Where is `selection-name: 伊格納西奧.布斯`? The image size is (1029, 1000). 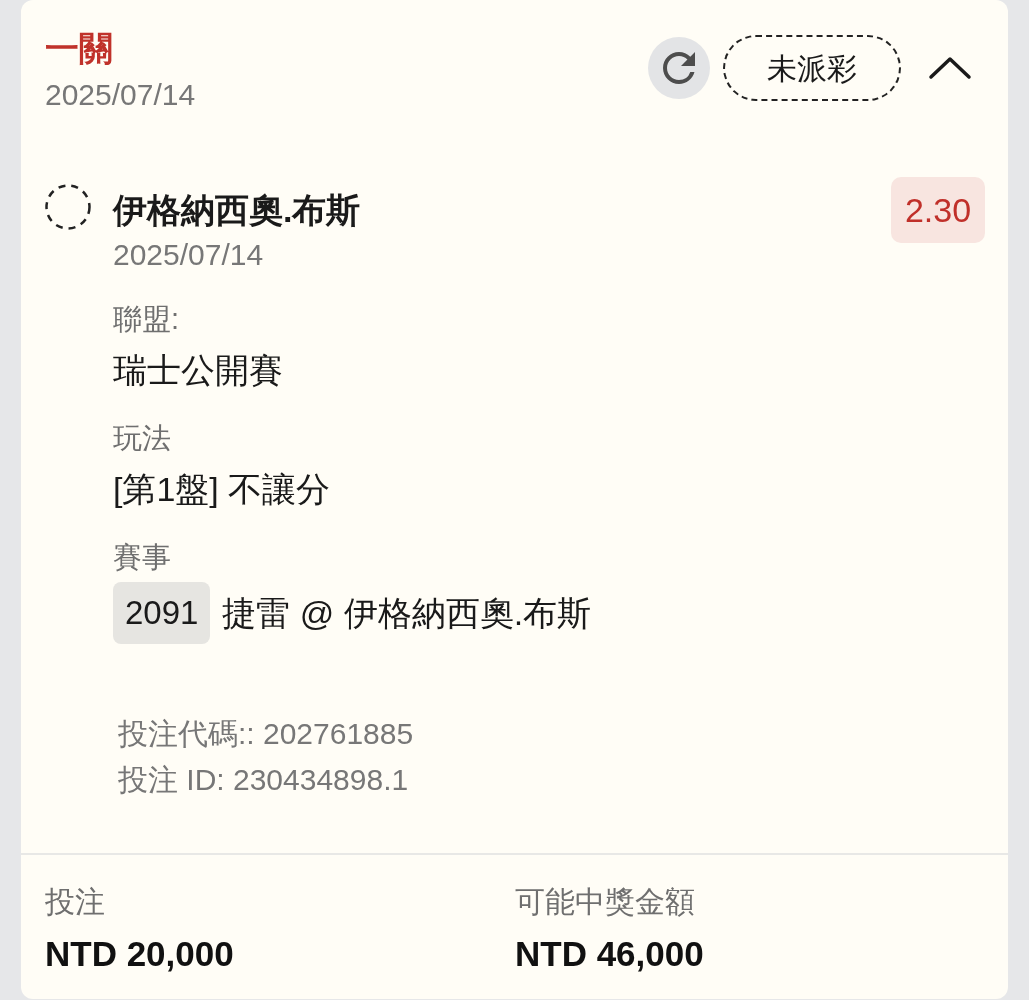
selection-name: 伊格納西奧.布斯 is located at coordinates (237, 210).